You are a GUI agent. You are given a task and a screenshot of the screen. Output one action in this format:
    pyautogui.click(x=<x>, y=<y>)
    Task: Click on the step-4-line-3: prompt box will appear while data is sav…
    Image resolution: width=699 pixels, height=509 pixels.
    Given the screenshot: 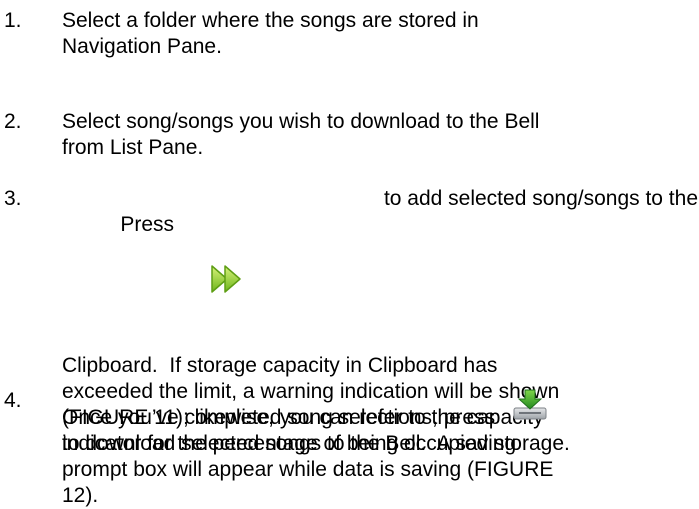 What is the action you would take?
    pyautogui.click(x=380, y=470)
    